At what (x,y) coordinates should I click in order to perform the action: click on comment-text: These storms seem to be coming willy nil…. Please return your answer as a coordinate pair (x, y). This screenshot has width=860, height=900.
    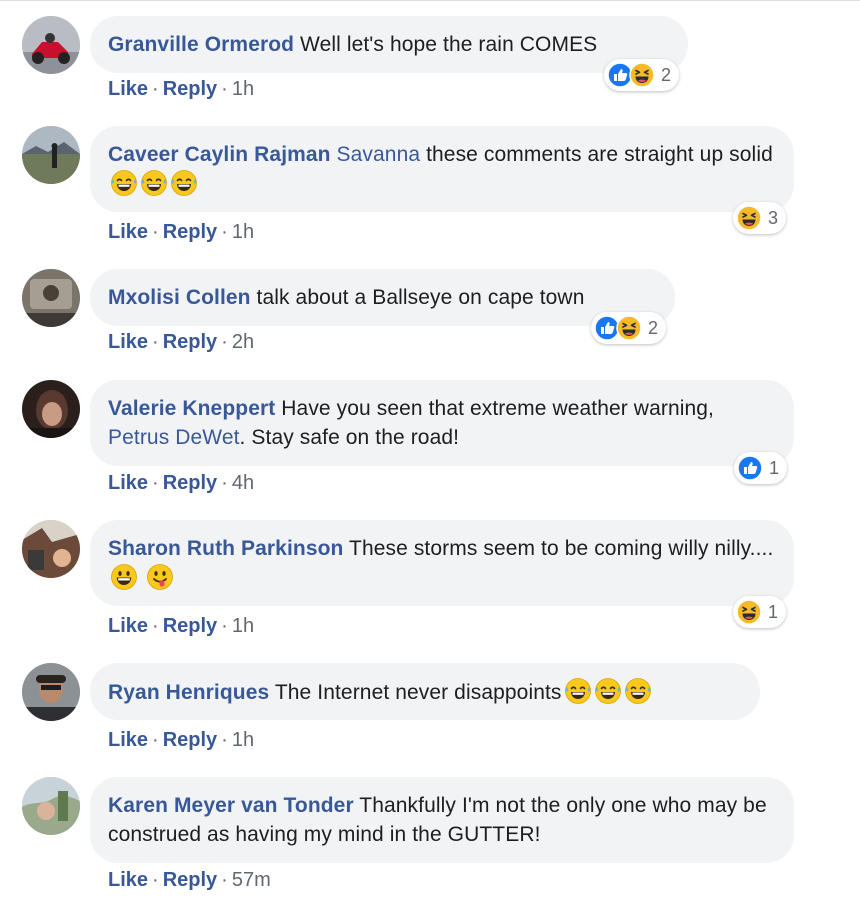
    Looking at the image, I should click on (561, 548).